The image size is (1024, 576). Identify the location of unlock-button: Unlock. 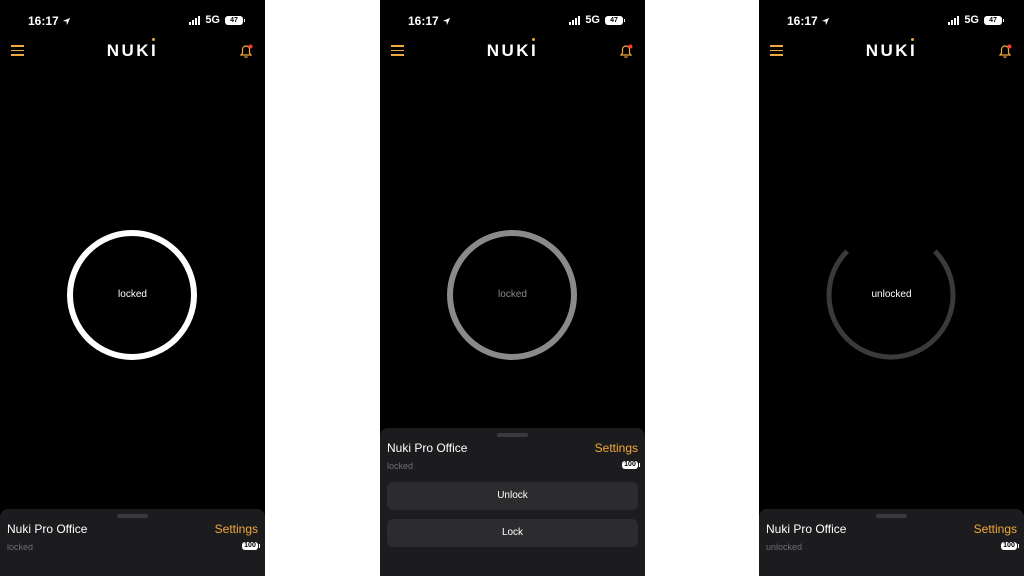
(512, 496).